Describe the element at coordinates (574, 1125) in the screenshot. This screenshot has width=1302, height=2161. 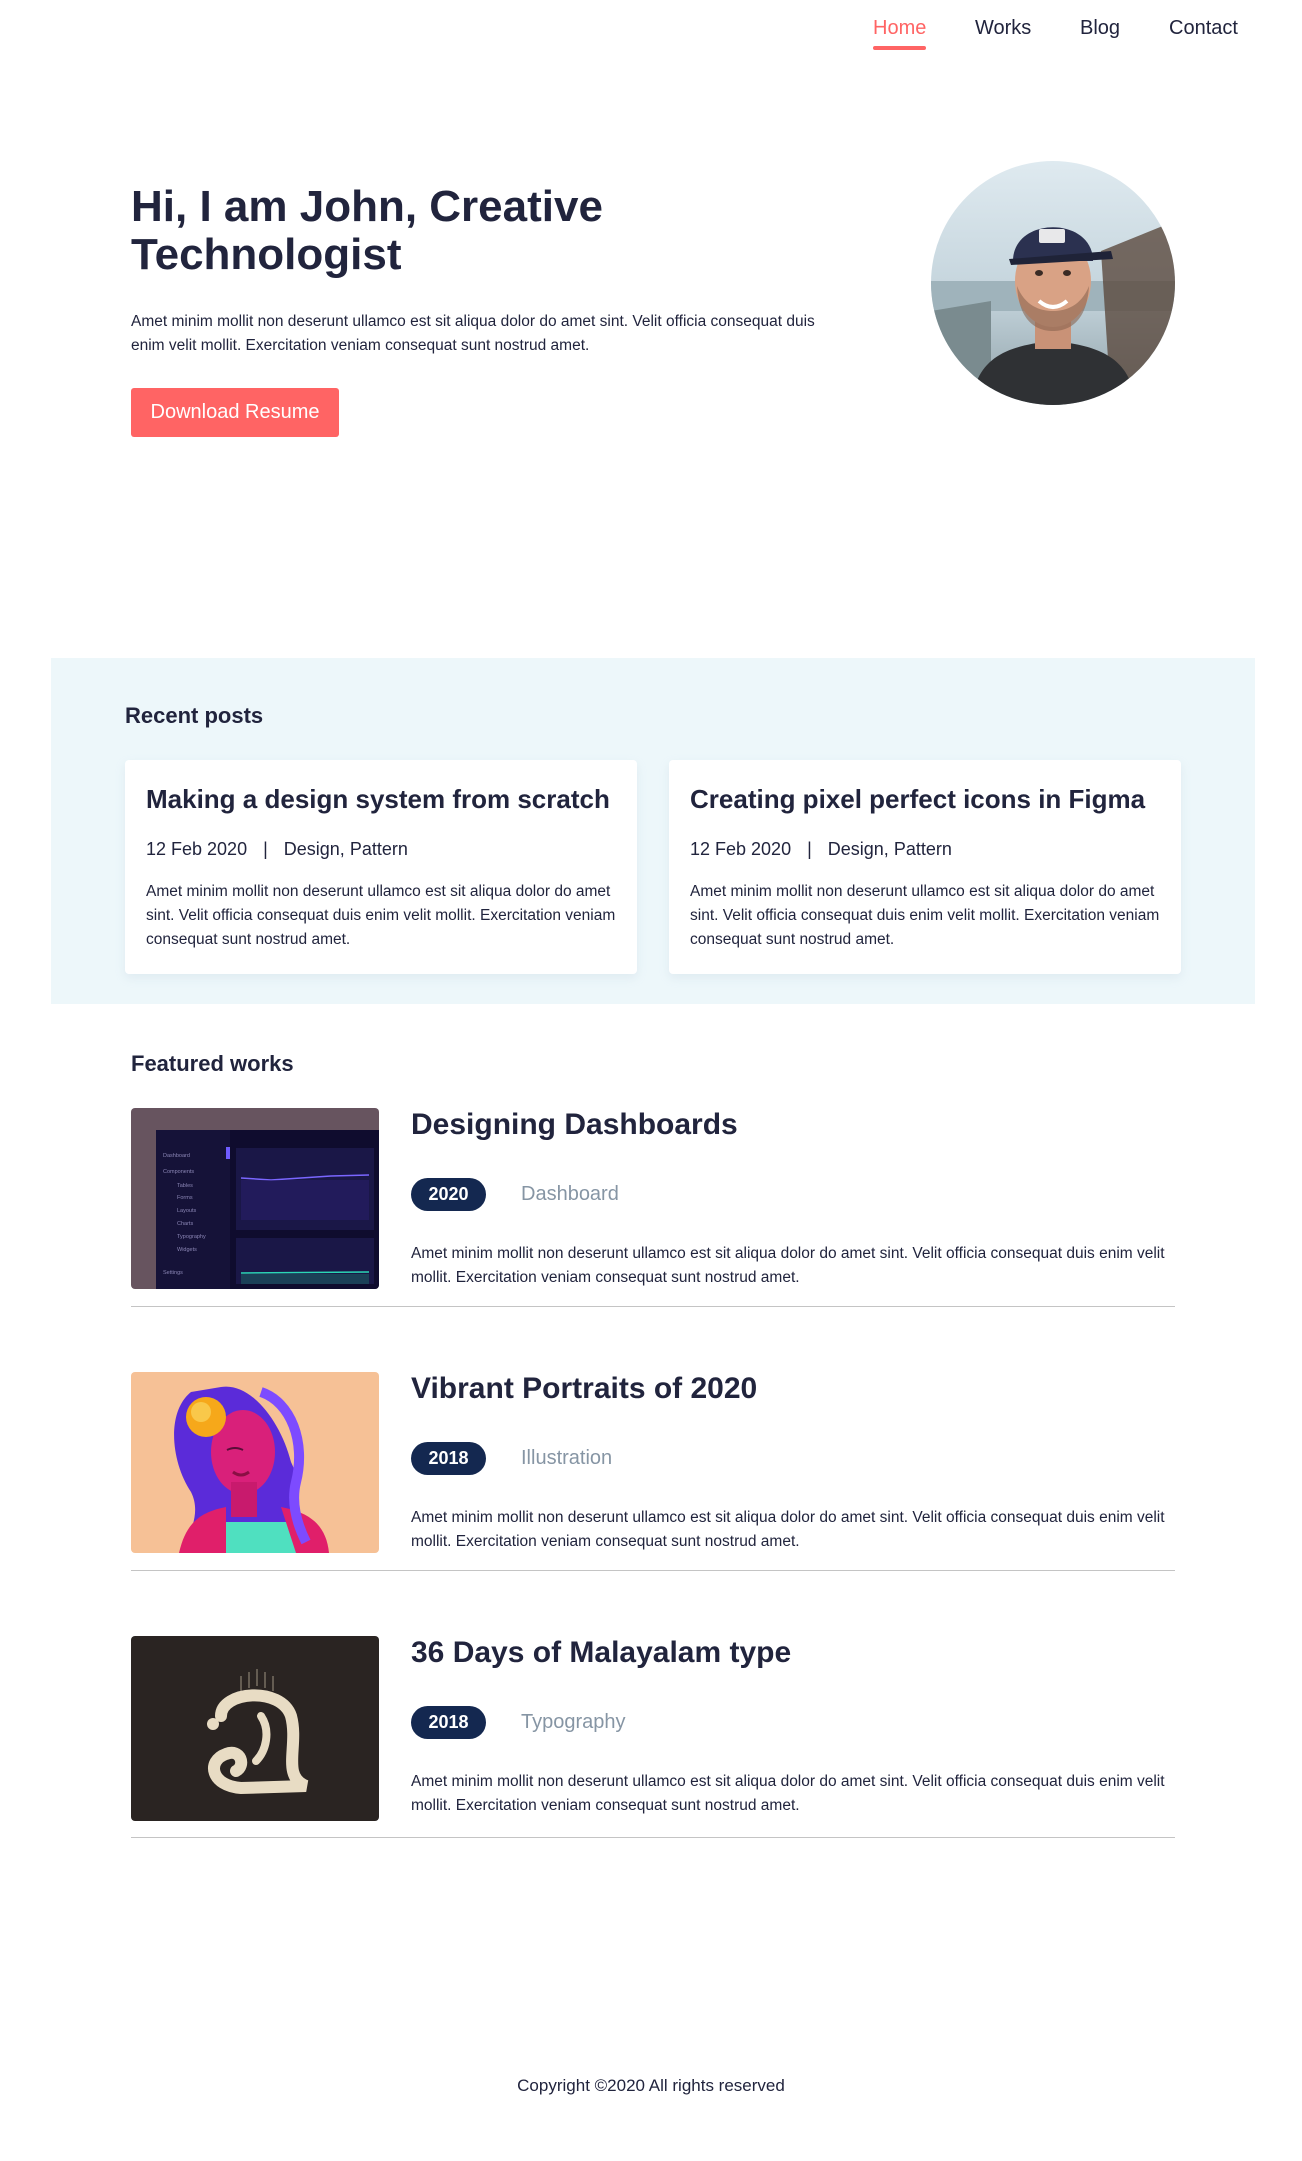
I see `work-title: Designing Dashboards` at that location.